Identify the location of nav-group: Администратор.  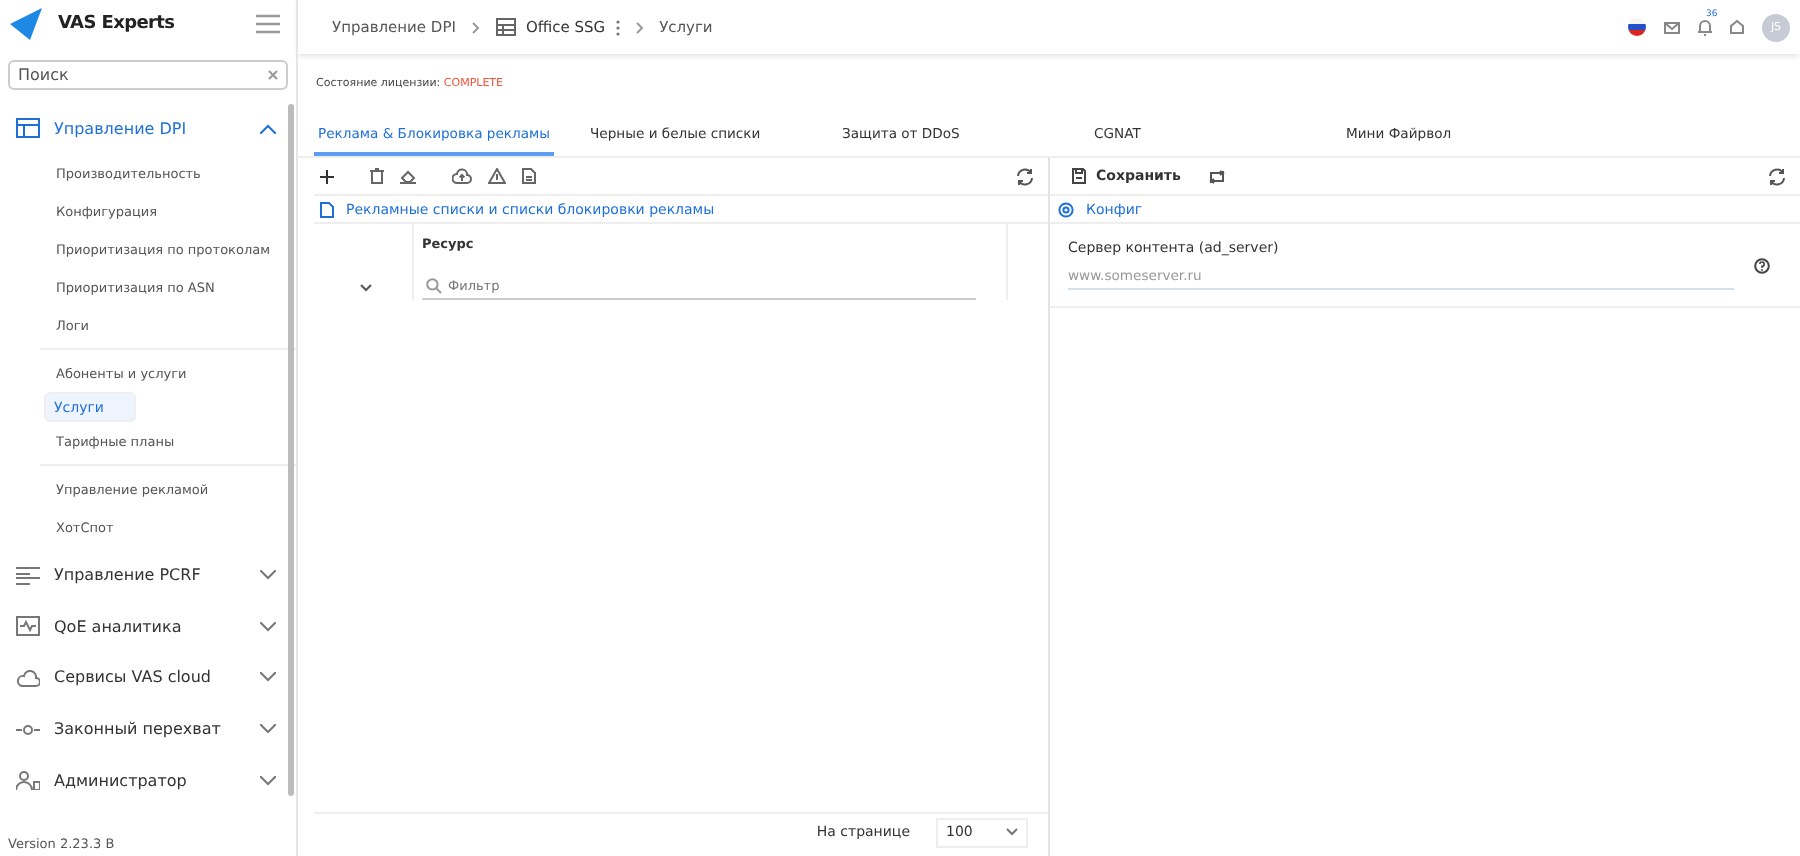
(148, 780).